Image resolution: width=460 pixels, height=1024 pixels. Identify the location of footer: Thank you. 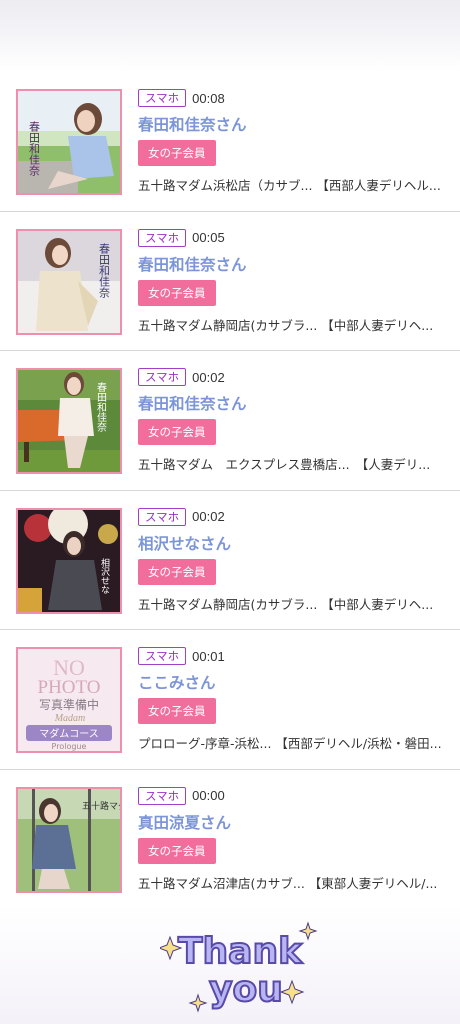
(230, 964).